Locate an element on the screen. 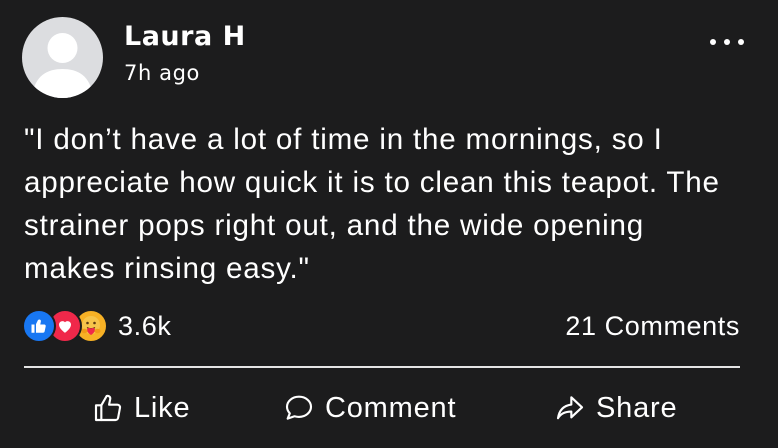  more-options-icon is located at coordinates (727, 42).